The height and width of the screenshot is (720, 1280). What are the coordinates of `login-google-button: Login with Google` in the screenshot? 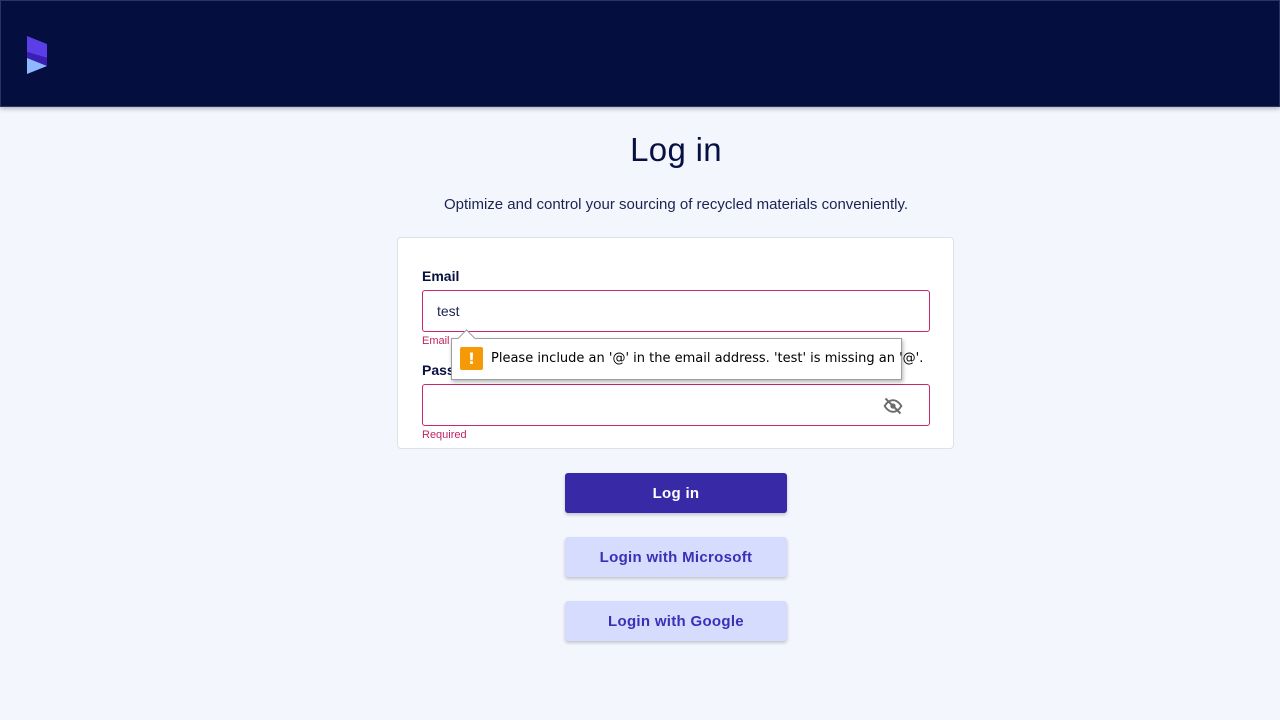 It's located at (676, 621).